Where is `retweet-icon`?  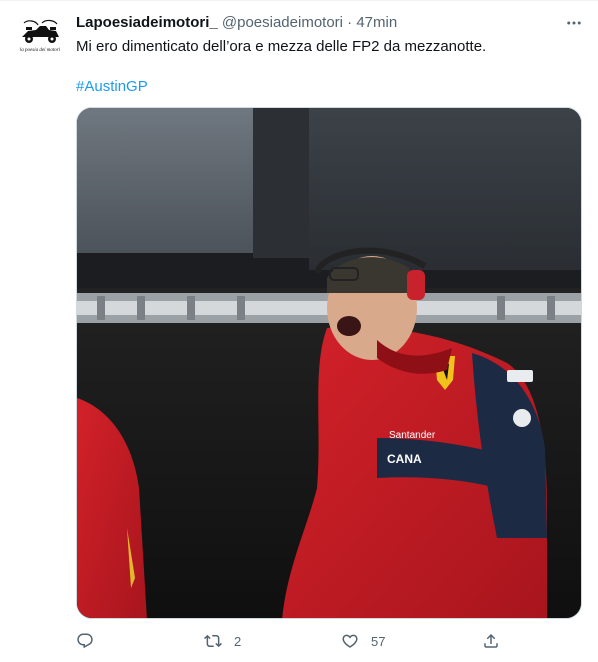 retweet-icon is located at coordinates (213, 641).